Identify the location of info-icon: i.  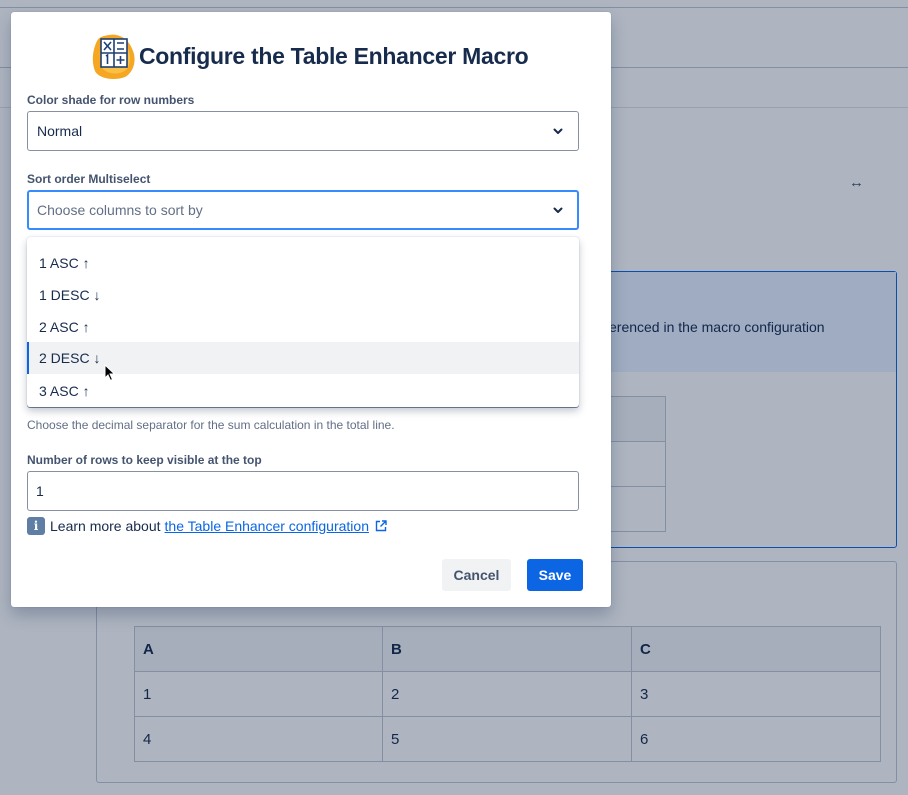
(36, 526).